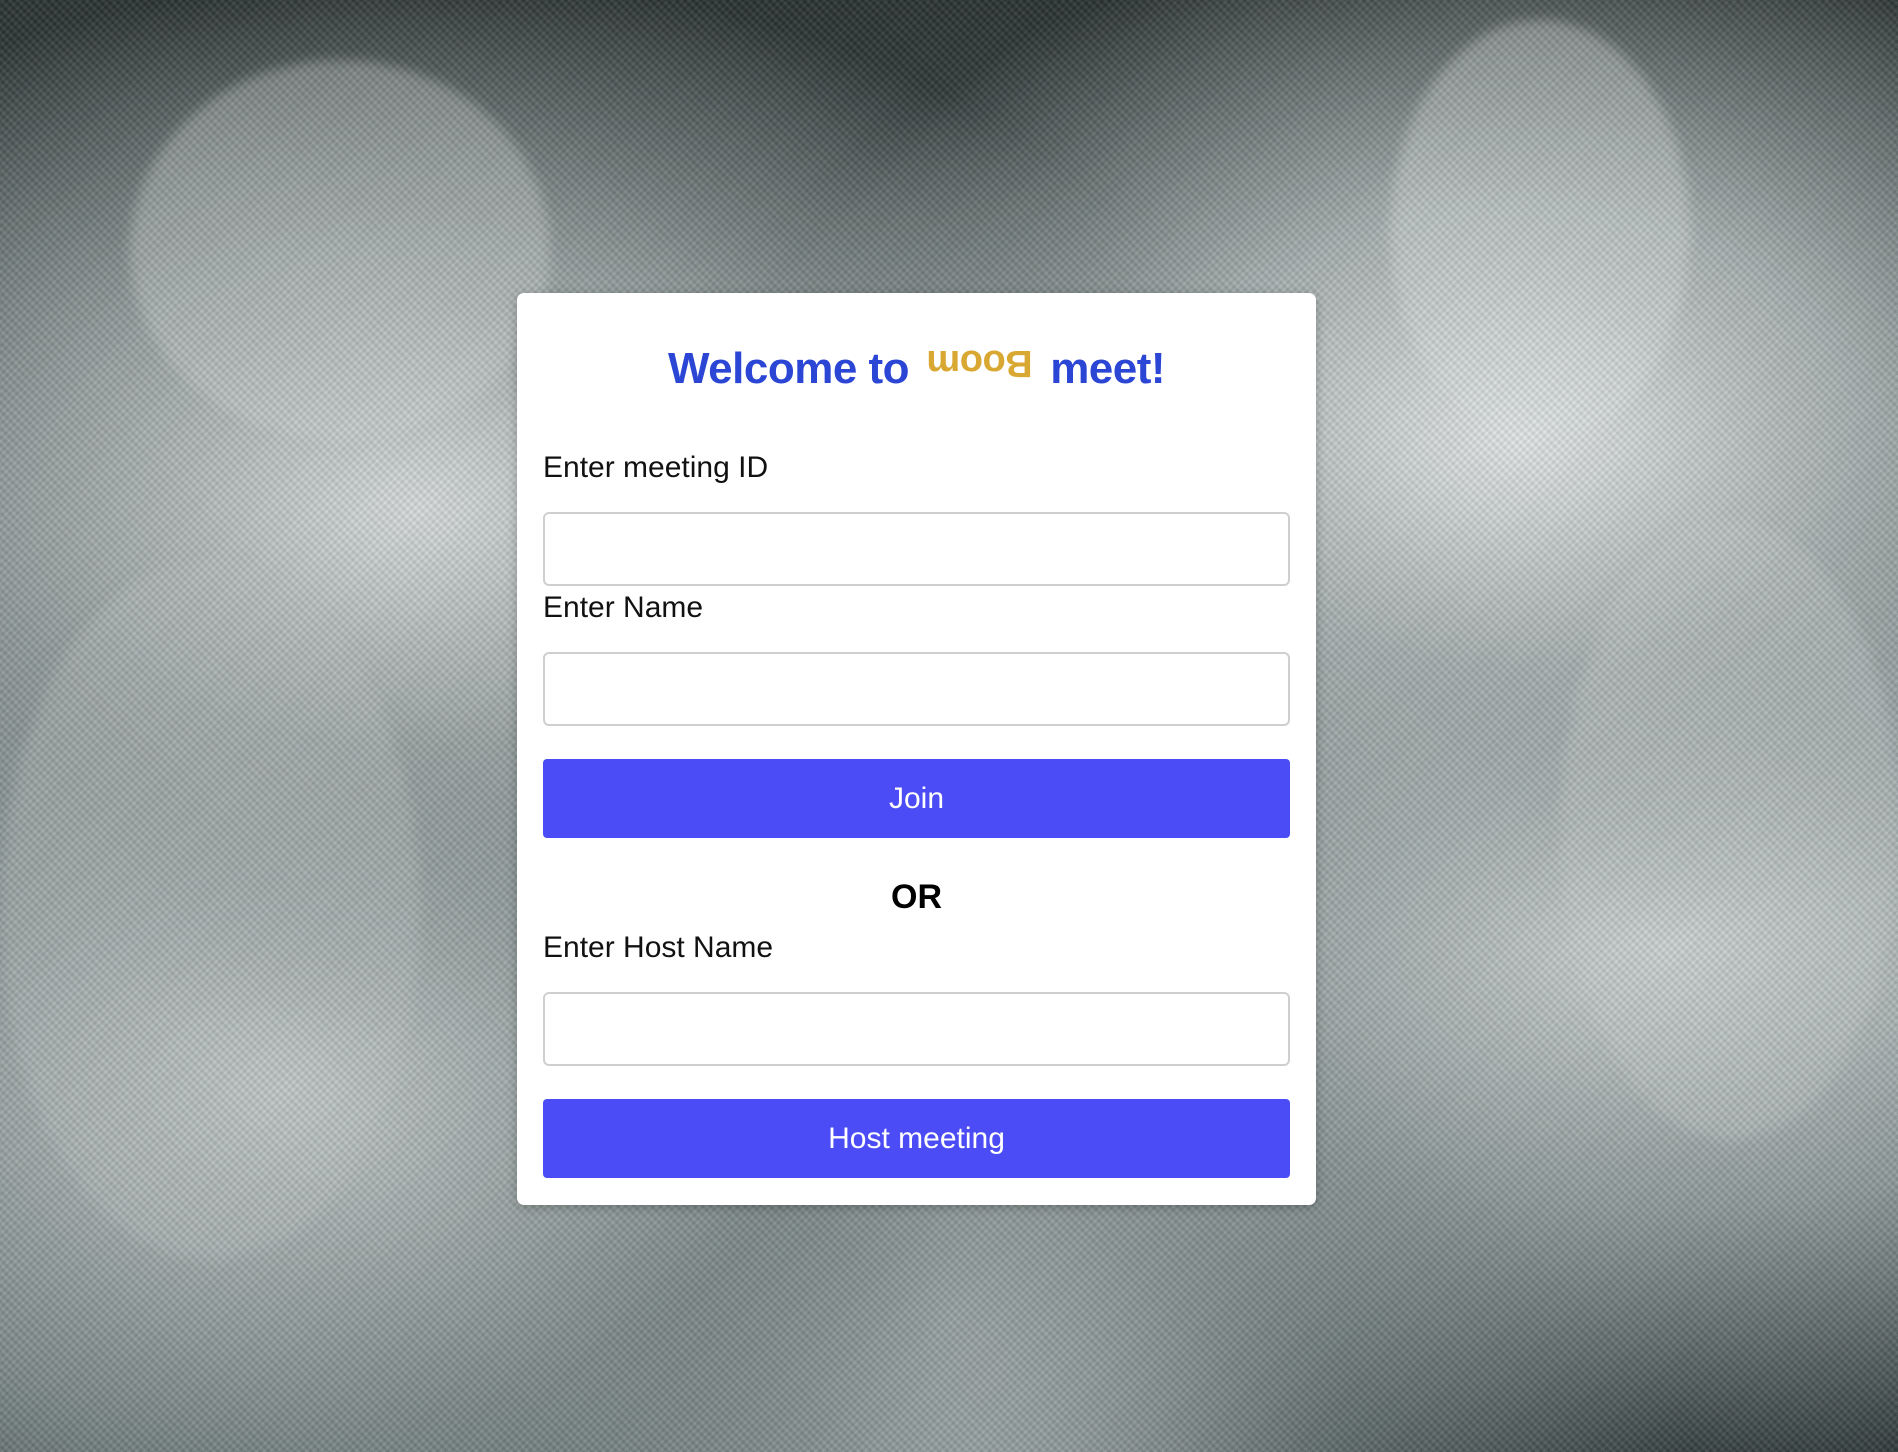 This screenshot has width=1898, height=1452. What do you see at coordinates (916, 1138) in the screenshot?
I see `host-meeting-button: Host meeting` at bounding box center [916, 1138].